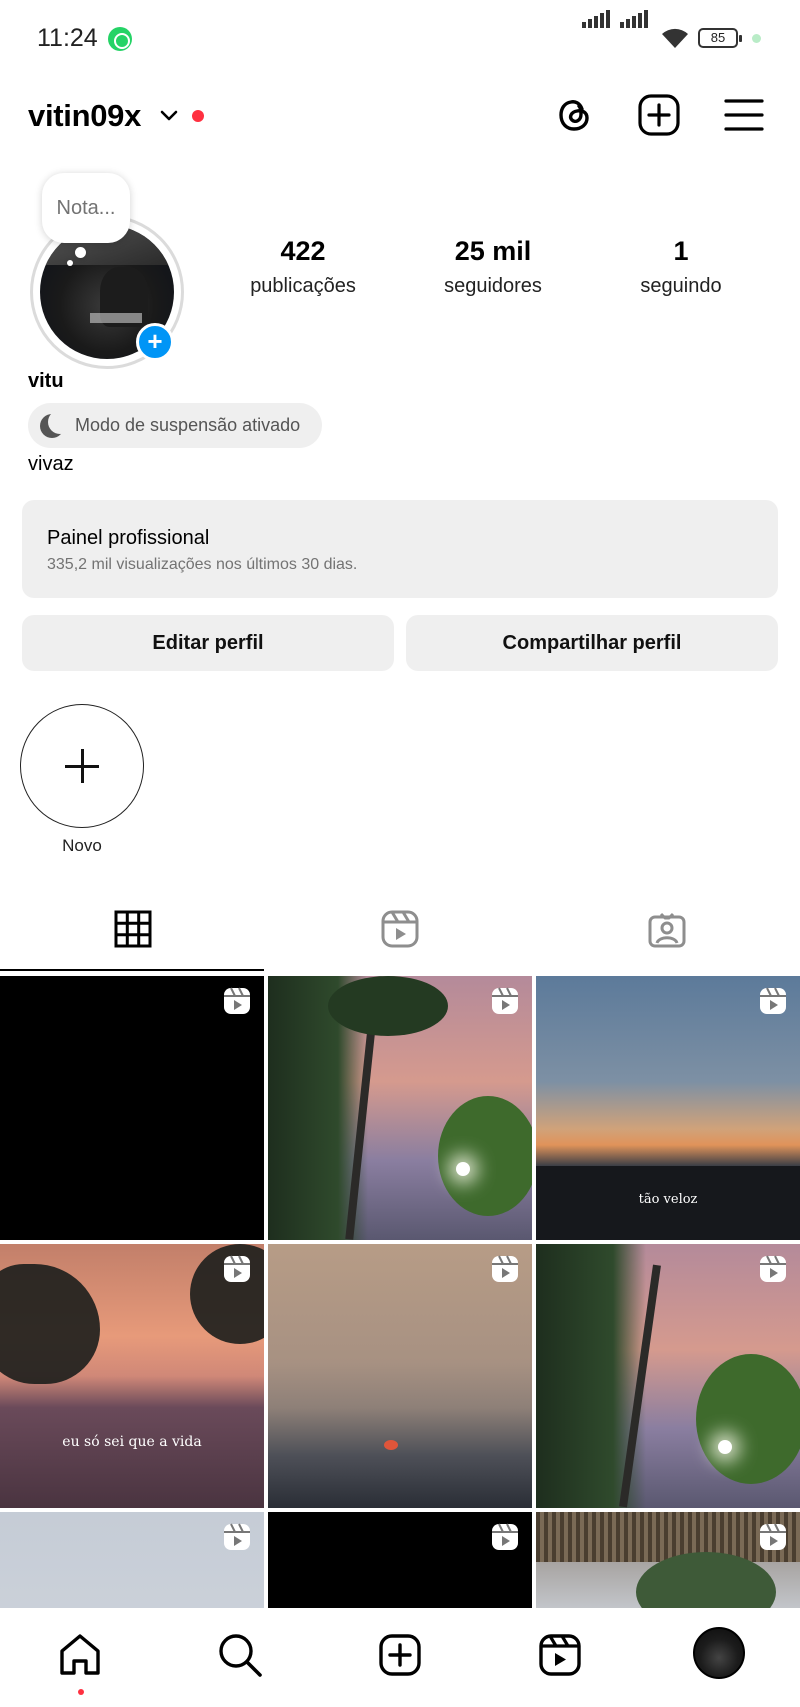 The height and width of the screenshot is (1707, 800). What do you see at coordinates (51, 464) in the screenshot?
I see `bio-text: vivaz` at bounding box center [51, 464].